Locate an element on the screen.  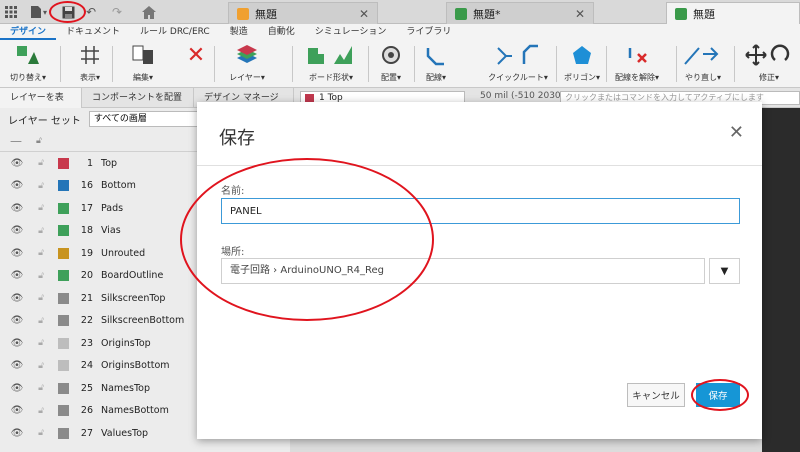
layer-name: SilkscreenBottom is located at coordinates (143, 321).